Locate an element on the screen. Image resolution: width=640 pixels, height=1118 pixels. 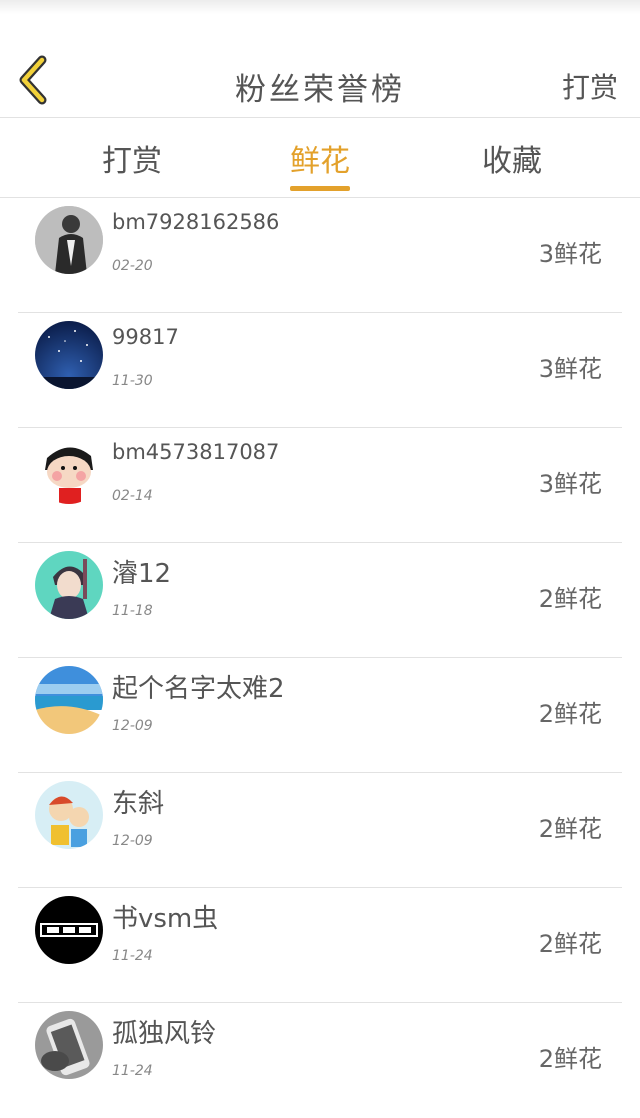
tab-reward: 打赏 is located at coordinates (132, 158).